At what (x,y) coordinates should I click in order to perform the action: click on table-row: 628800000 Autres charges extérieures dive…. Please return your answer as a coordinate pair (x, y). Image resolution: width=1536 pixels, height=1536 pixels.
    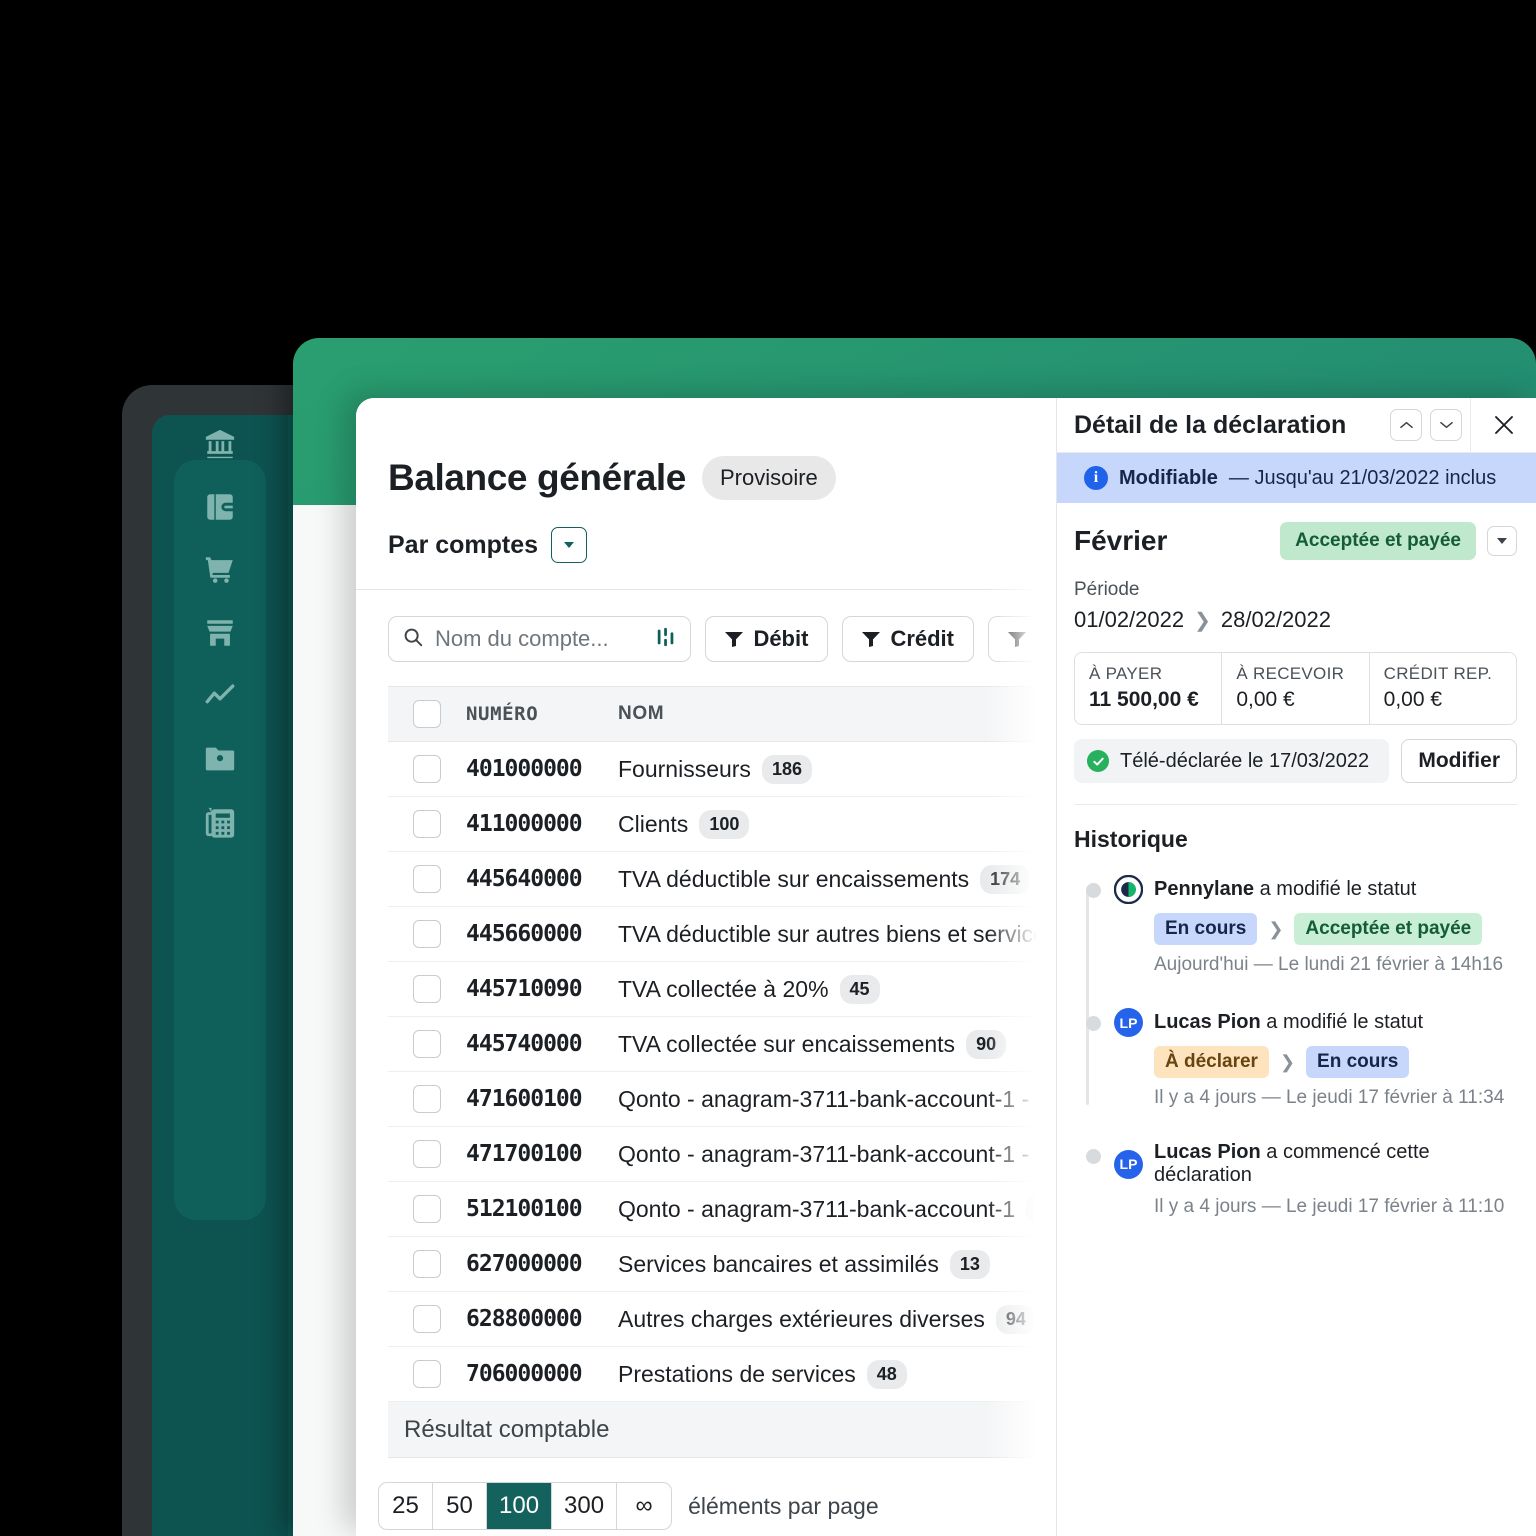
    Looking at the image, I should click on (722, 1319).